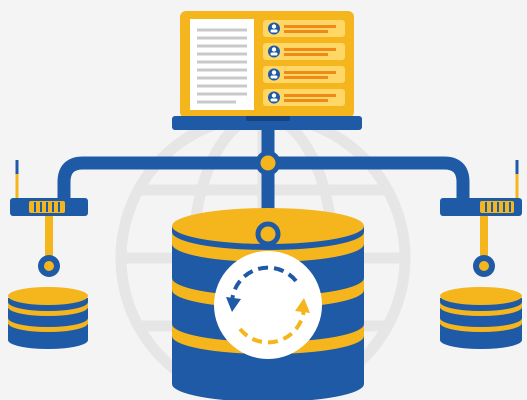 The image size is (527, 400). What do you see at coordinates (268, 163) in the screenshot?
I see `cable-junction-node` at bounding box center [268, 163].